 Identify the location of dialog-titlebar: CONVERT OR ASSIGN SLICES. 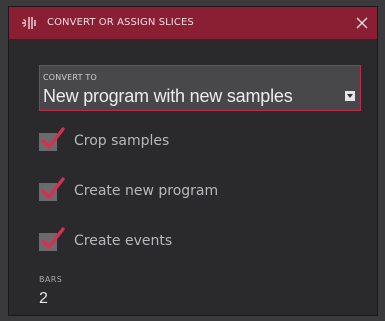
(193, 23).